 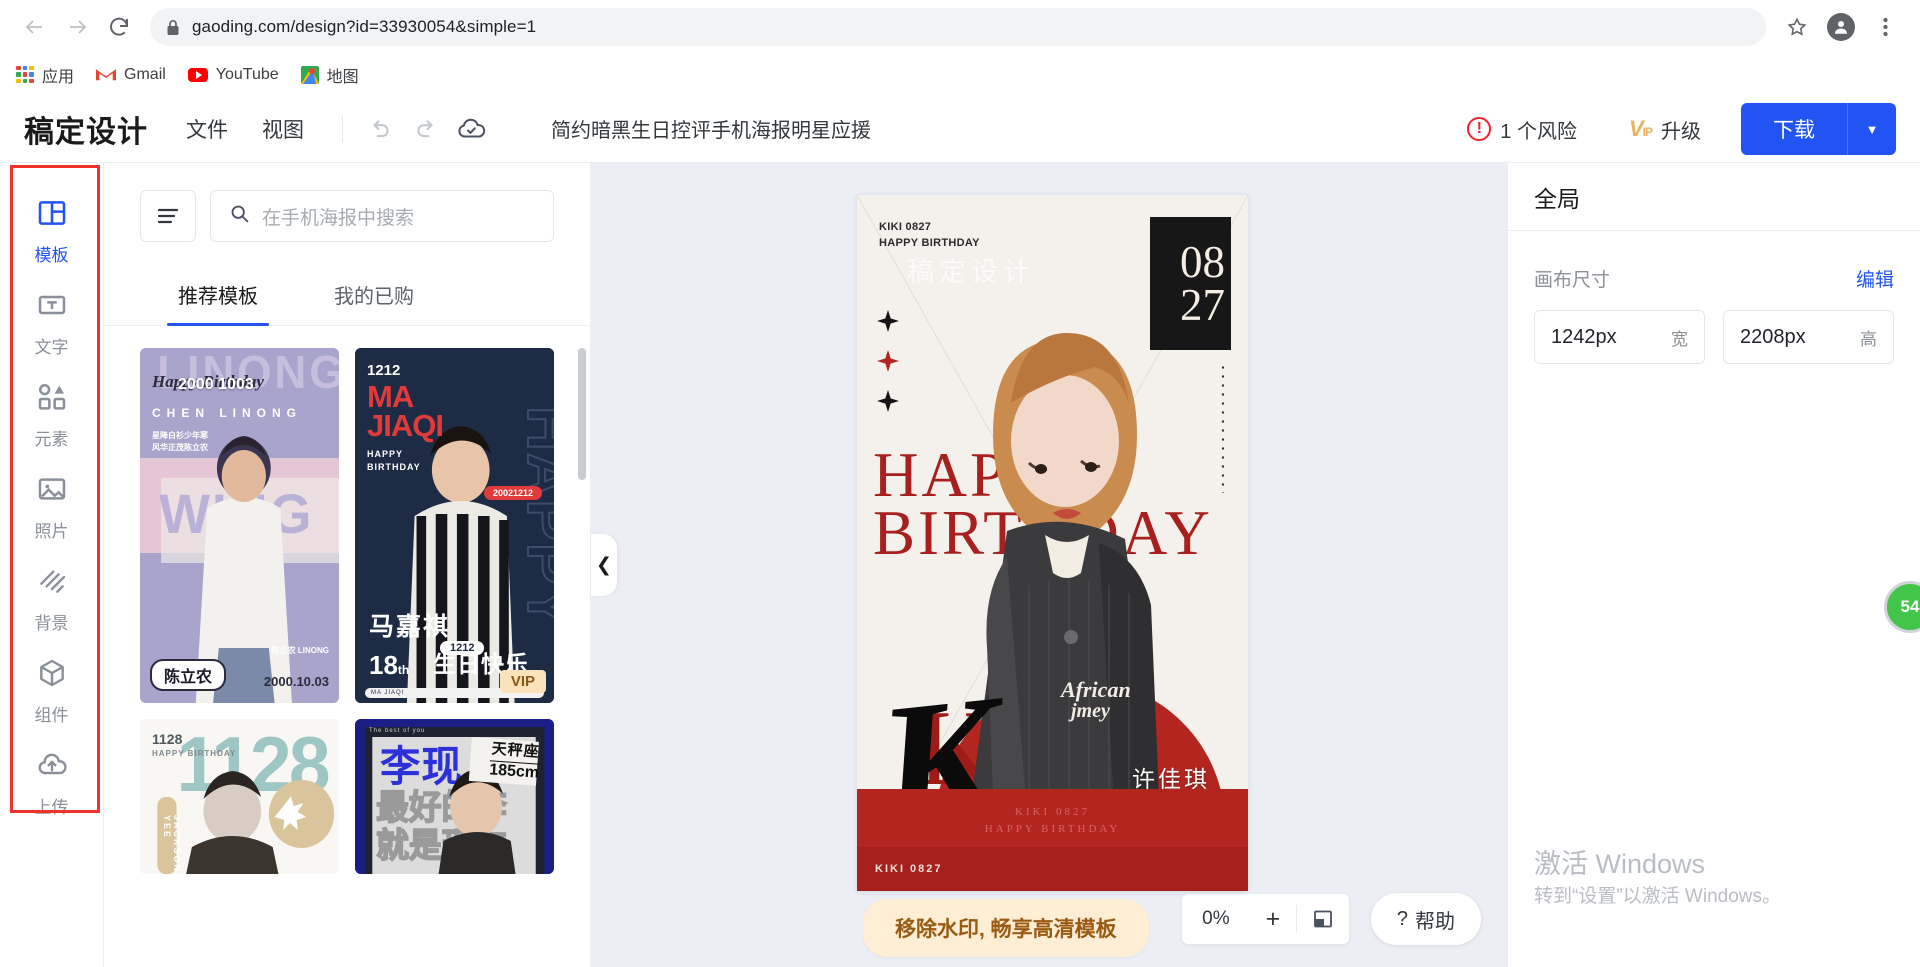 I want to click on back-arrow-icon, so click(x=35, y=27).